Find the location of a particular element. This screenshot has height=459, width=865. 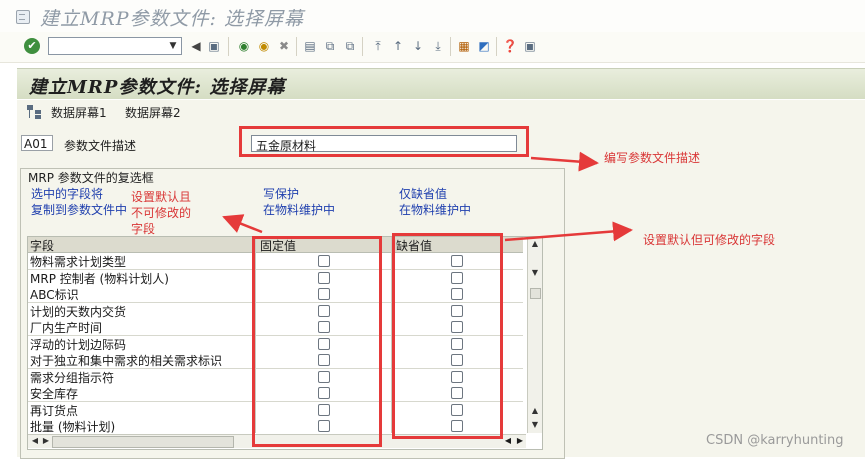

annotation-describe-note: 编写参数文件描述 is located at coordinates (652, 158).